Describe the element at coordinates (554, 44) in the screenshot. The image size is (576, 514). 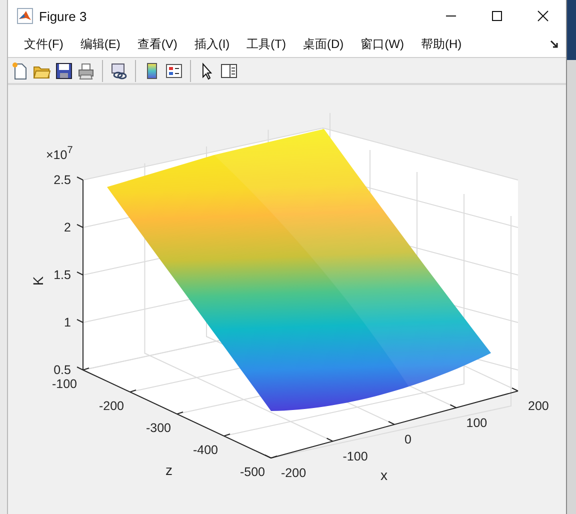
I see `dock-arrow-icon` at that location.